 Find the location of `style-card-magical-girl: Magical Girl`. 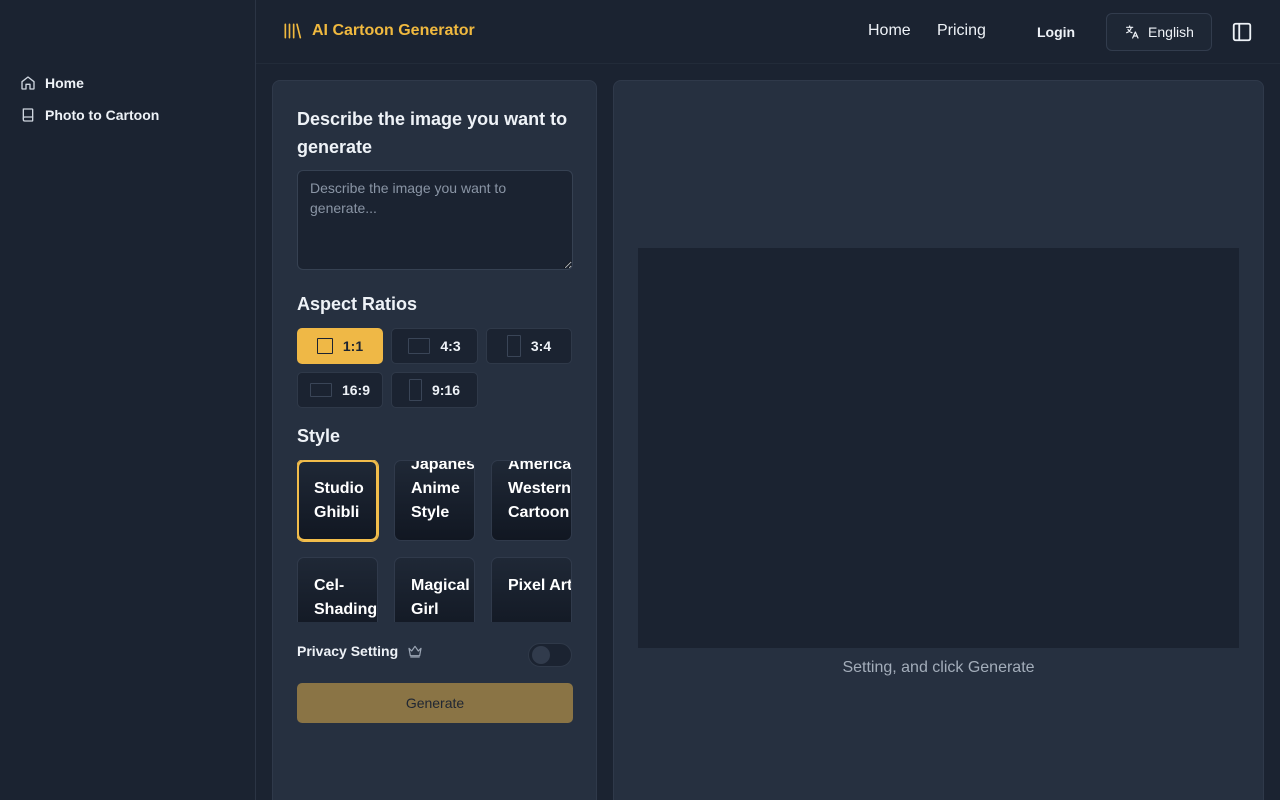

style-card-magical-girl: Magical Girl is located at coordinates (434, 589).